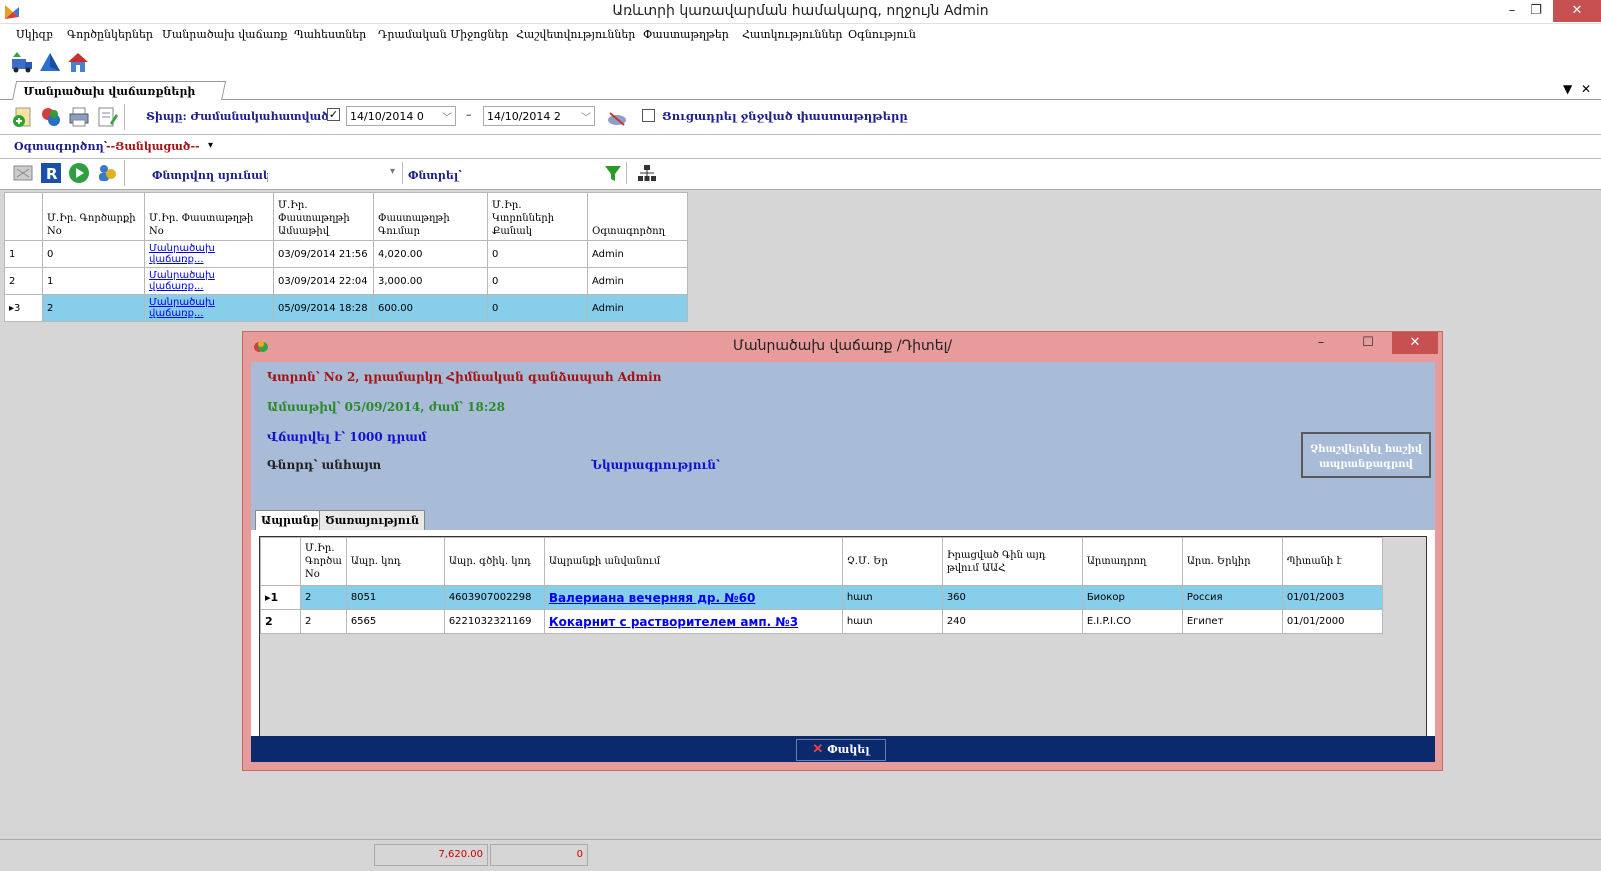 This screenshot has height=871, width=1601. Describe the element at coordinates (23, 117) in the screenshot. I see `add-document-icon` at that location.